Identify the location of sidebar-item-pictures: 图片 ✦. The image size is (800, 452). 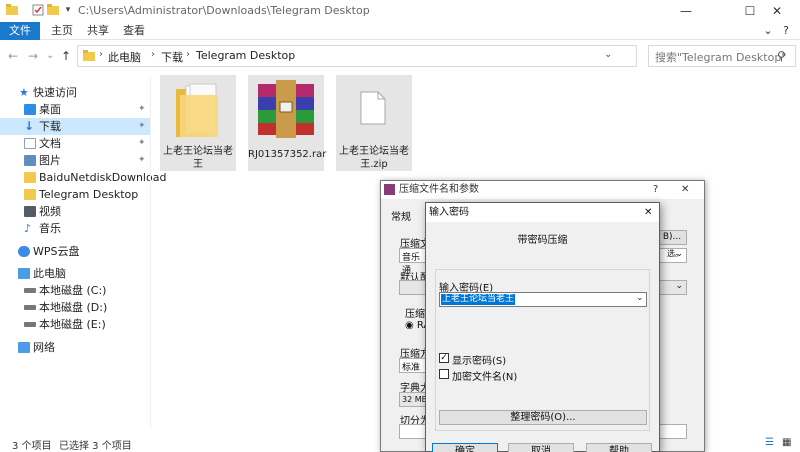
(75, 160).